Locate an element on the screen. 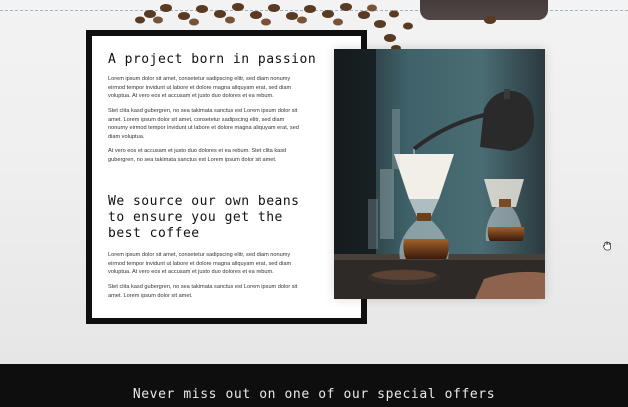  hand-grab-icon is located at coordinates (607, 246).